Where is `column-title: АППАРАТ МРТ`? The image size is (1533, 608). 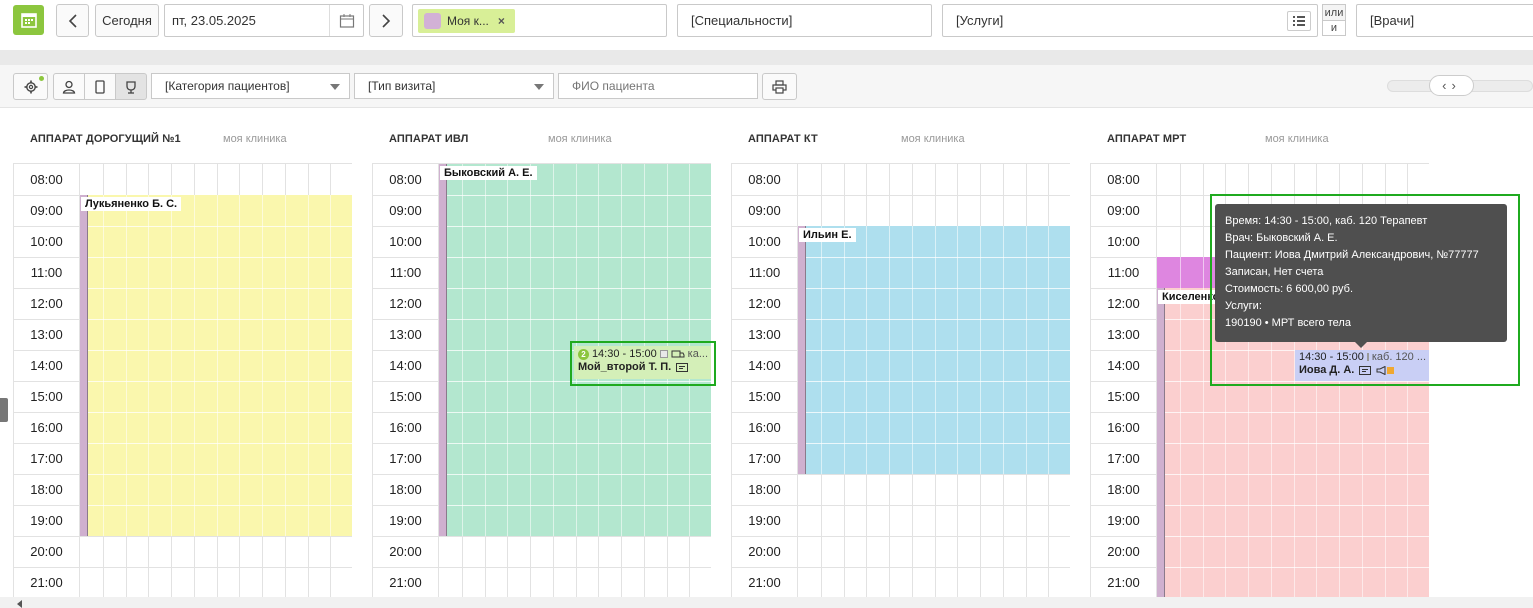 column-title: АППАРАТ МРТ is located at coordinates (1147, 139).